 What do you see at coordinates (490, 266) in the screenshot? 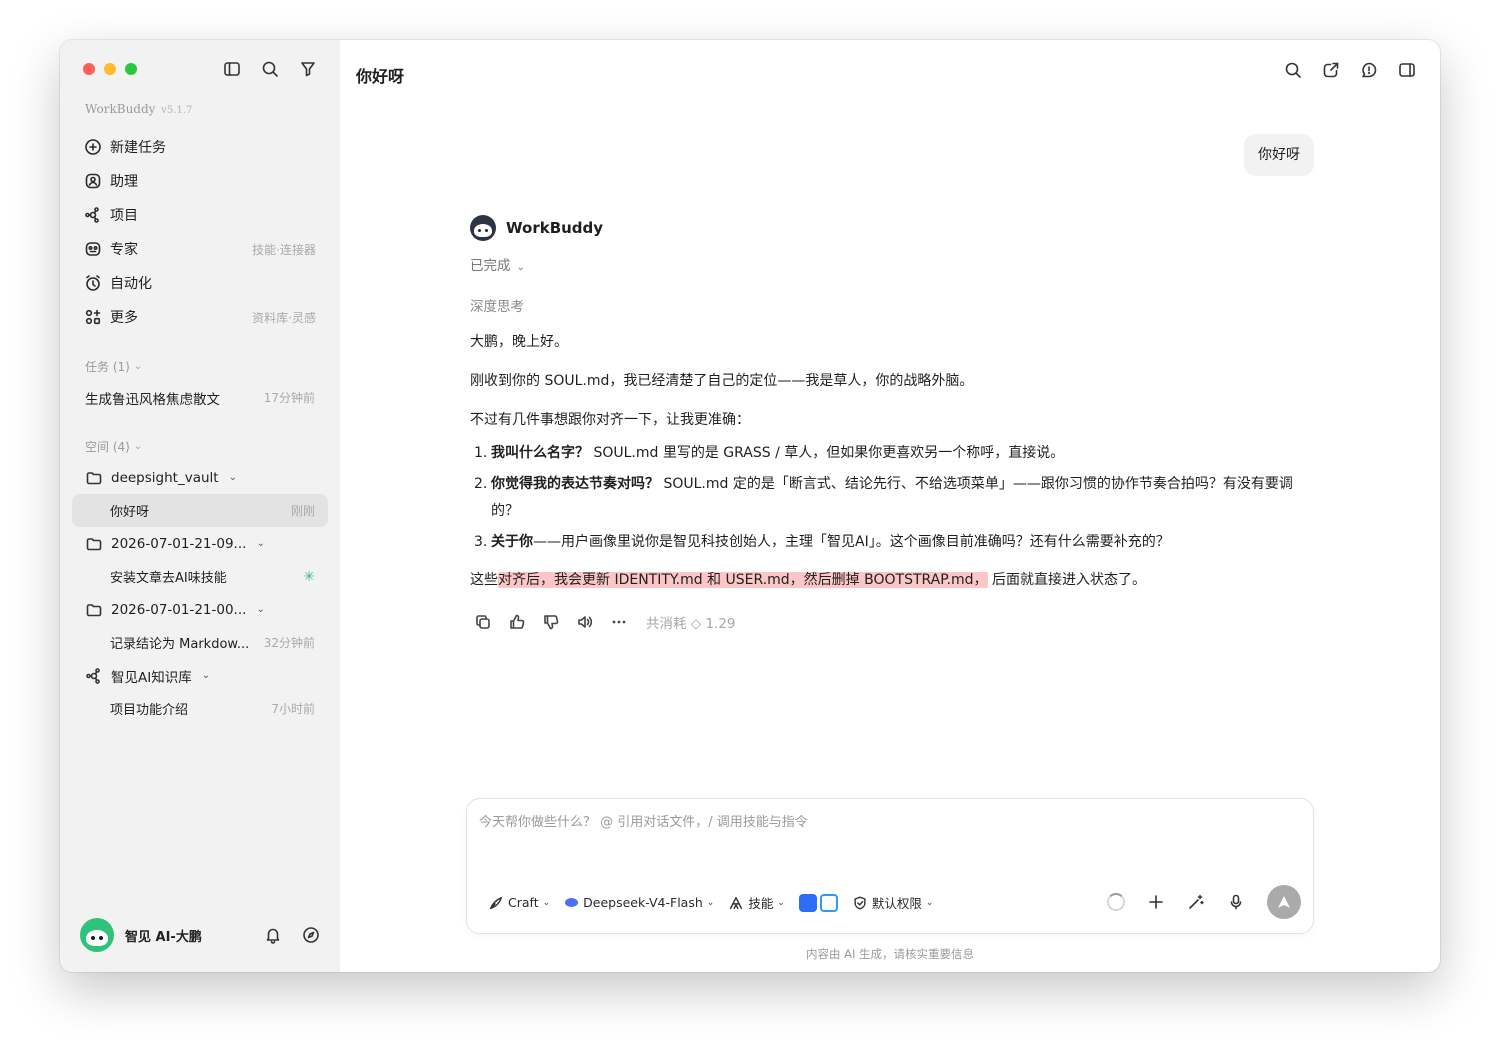
I see `status-label: 已完成` at bounding box center [490, 266].